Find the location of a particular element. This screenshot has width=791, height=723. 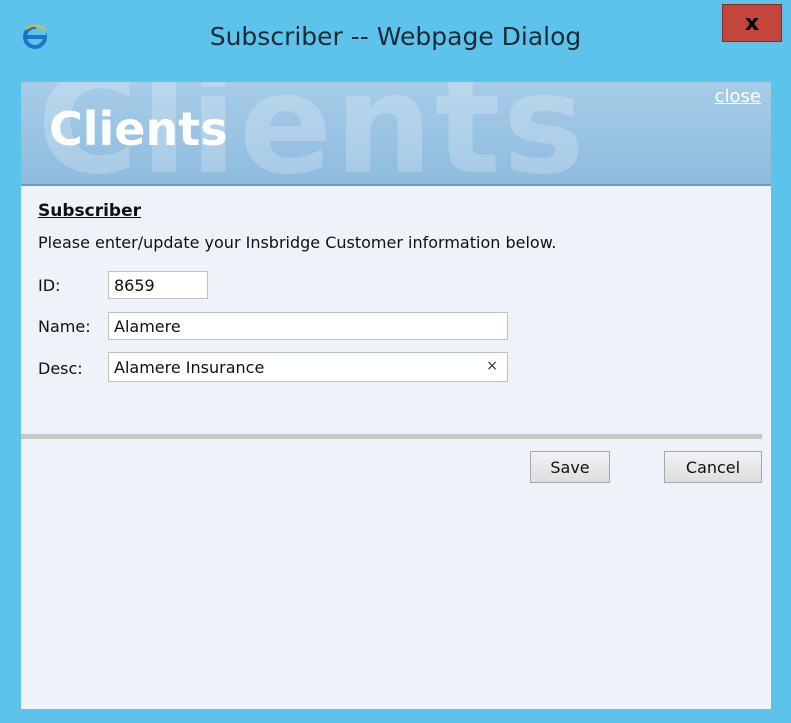

close-link: close is located at coordinates (738, 96).